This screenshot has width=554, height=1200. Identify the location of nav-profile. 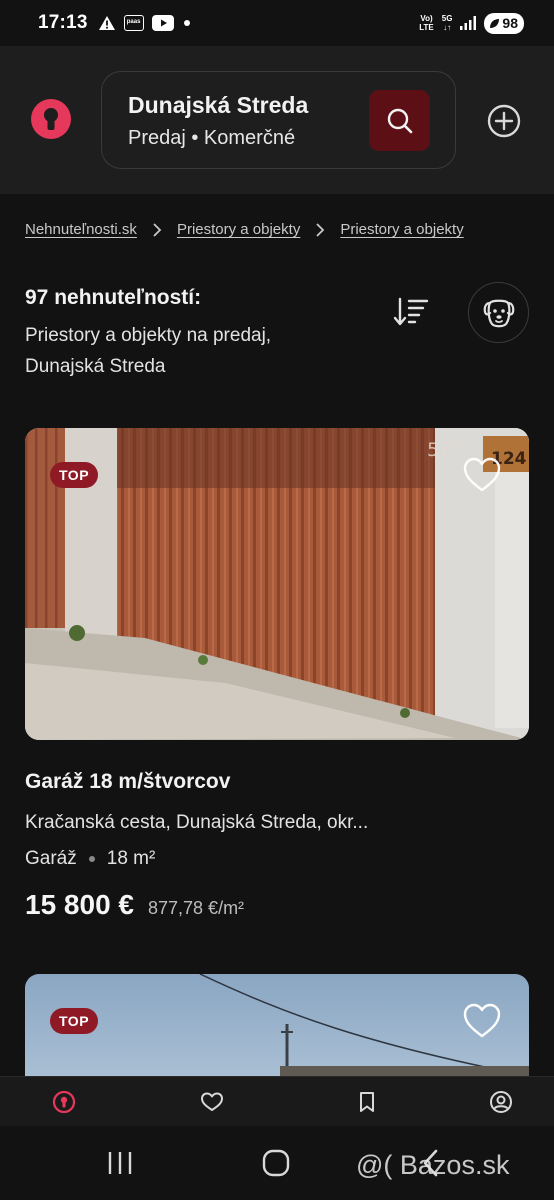
(501, 1102).